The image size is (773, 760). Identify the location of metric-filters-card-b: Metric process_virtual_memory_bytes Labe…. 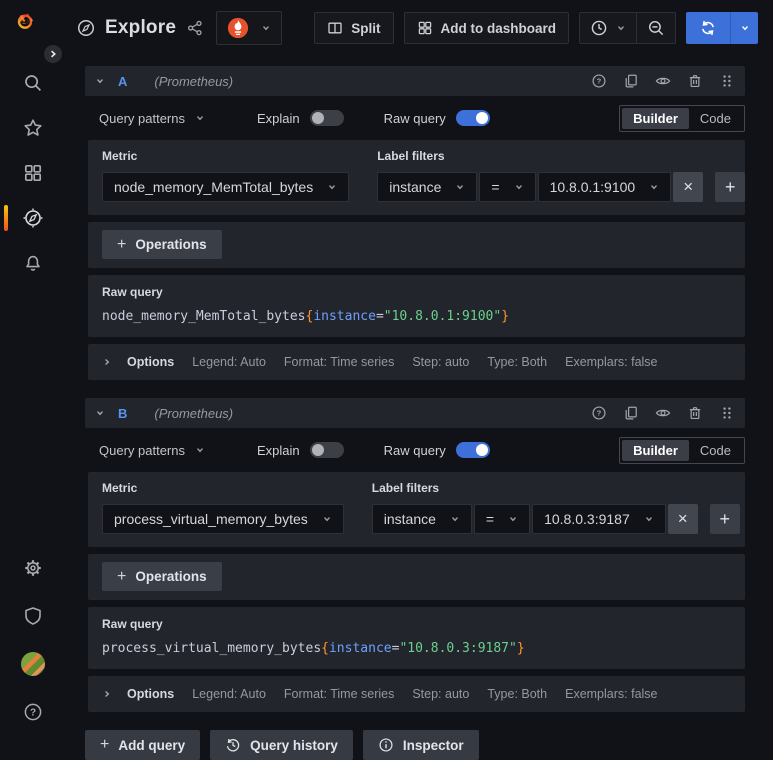
(416, 509).